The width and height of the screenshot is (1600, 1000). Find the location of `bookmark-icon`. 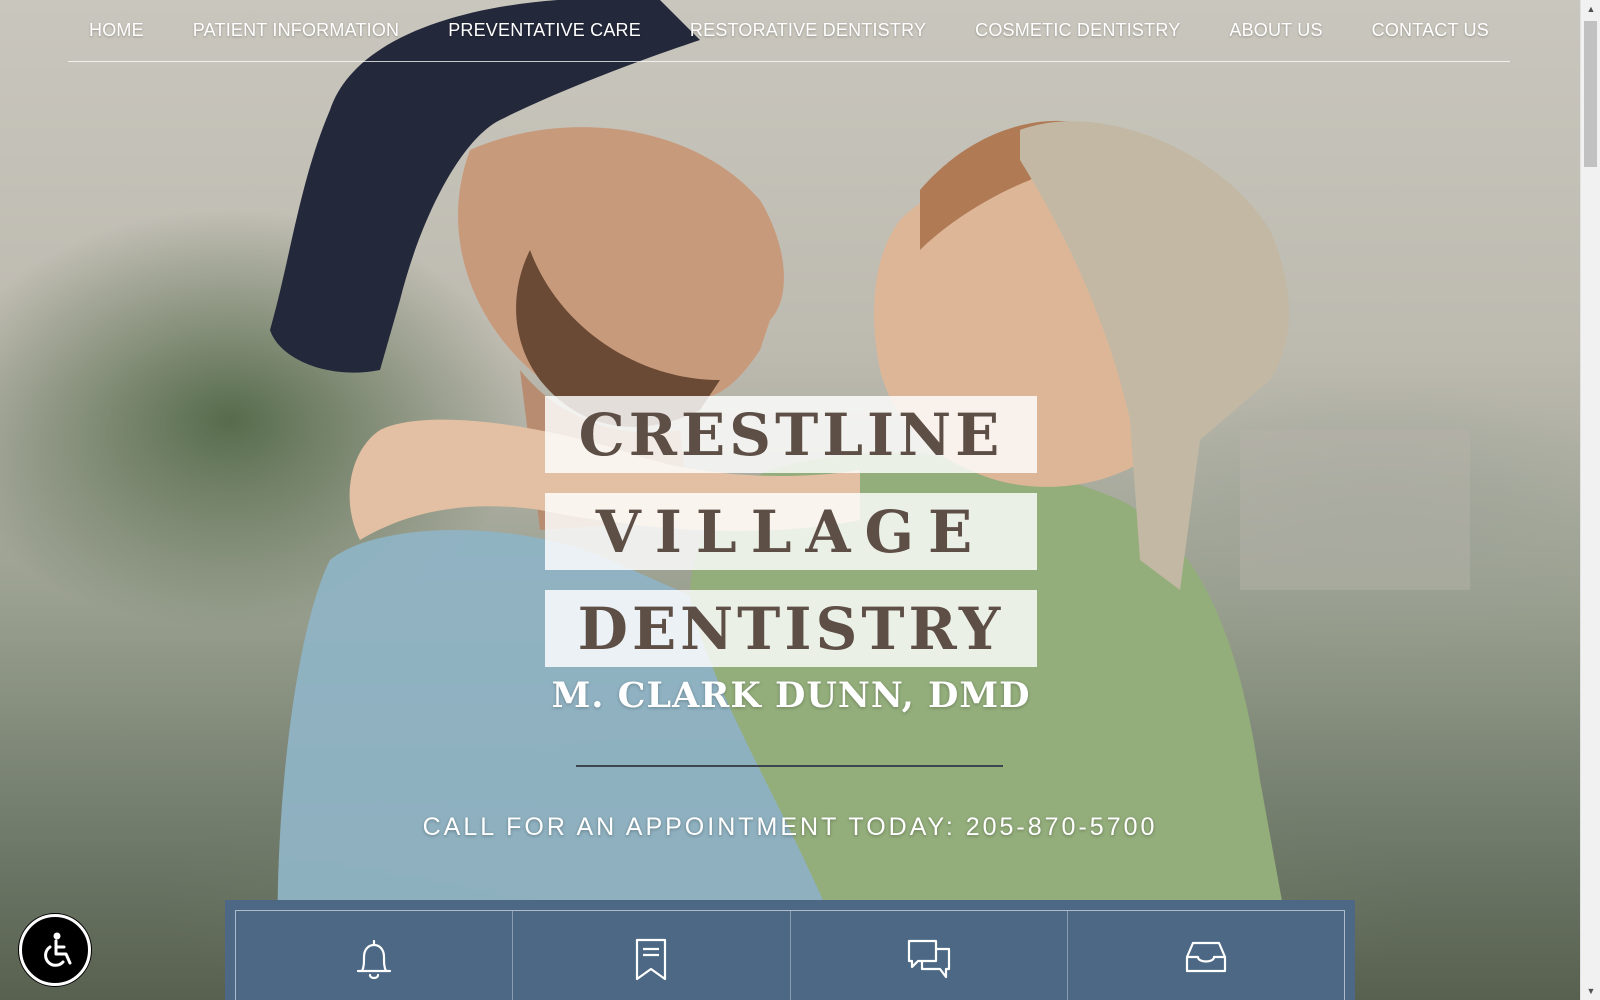

bookmark-icon is located at coordinates (651, 959).